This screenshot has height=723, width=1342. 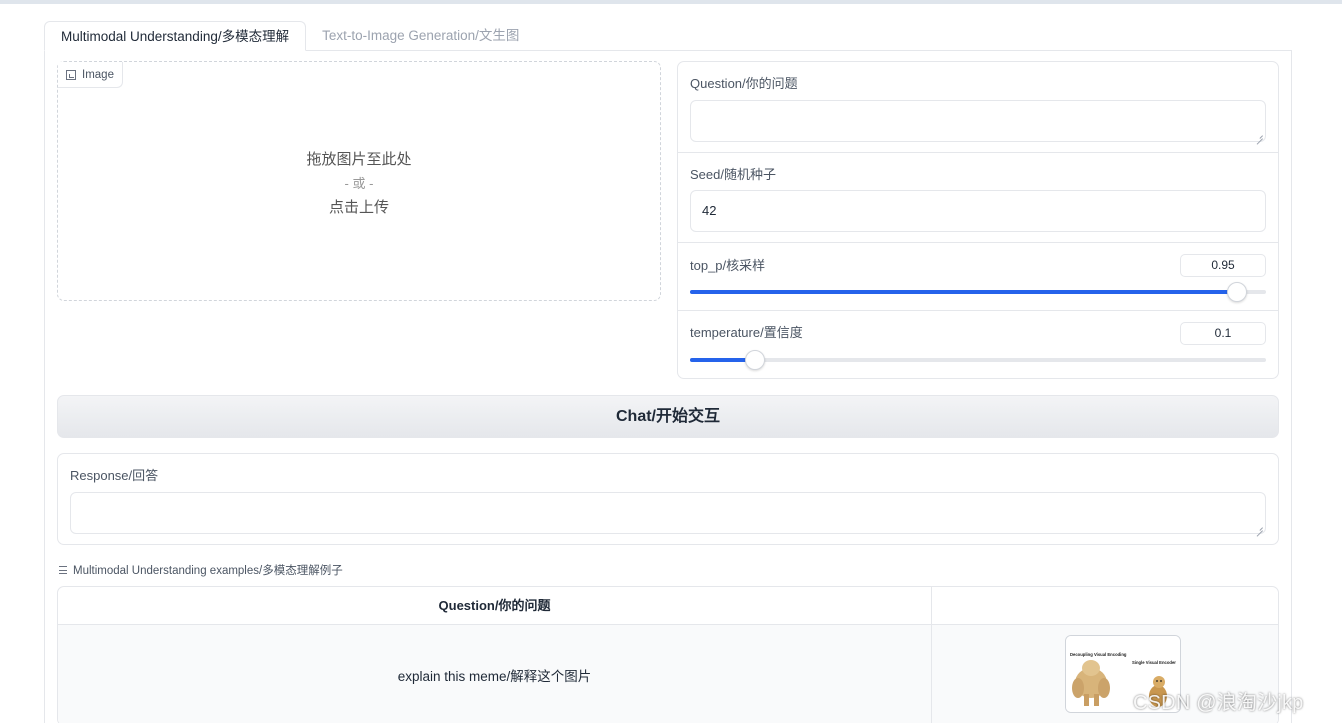 I want to click on temperature-field: temperature/置信度 0.1, so click(x=978, y=345).